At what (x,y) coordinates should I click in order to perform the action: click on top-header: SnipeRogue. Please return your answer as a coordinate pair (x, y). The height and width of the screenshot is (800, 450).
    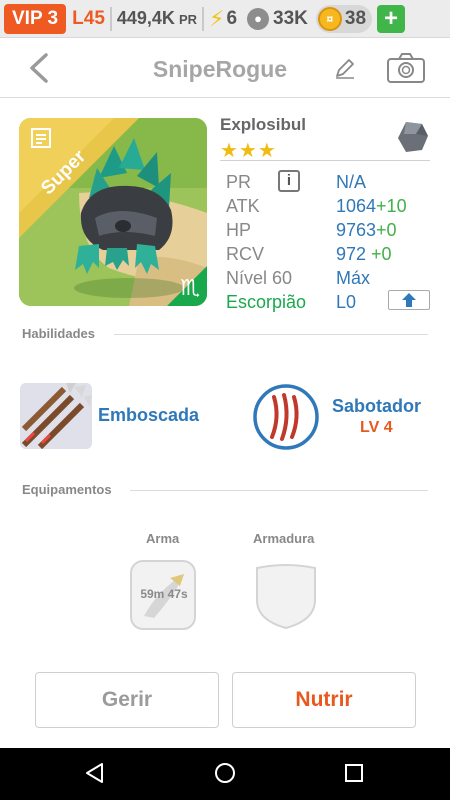
    Looking at the image, I should click on (225, 68).